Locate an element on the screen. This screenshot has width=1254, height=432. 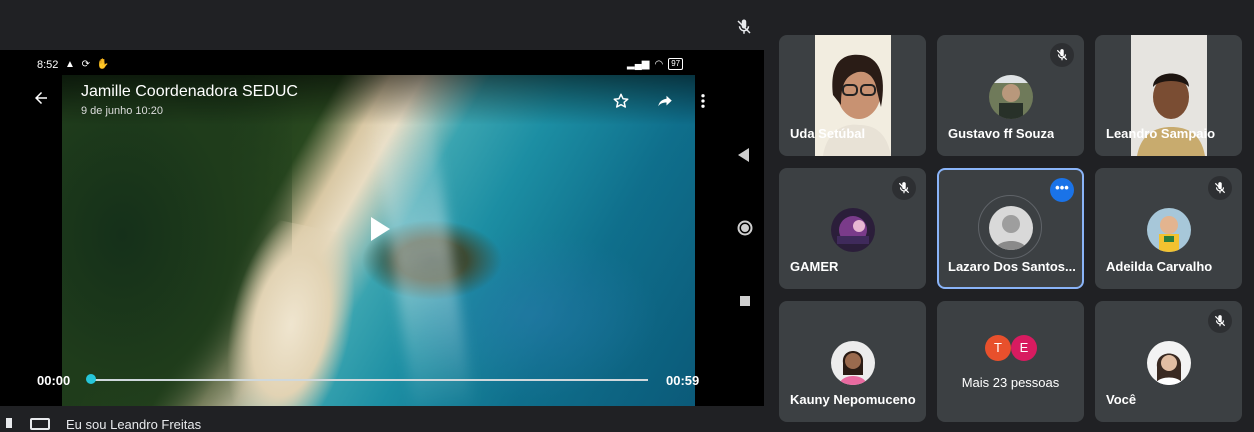
participant-name: Gustavo ff Souza is located at coordinates (1001, 133).